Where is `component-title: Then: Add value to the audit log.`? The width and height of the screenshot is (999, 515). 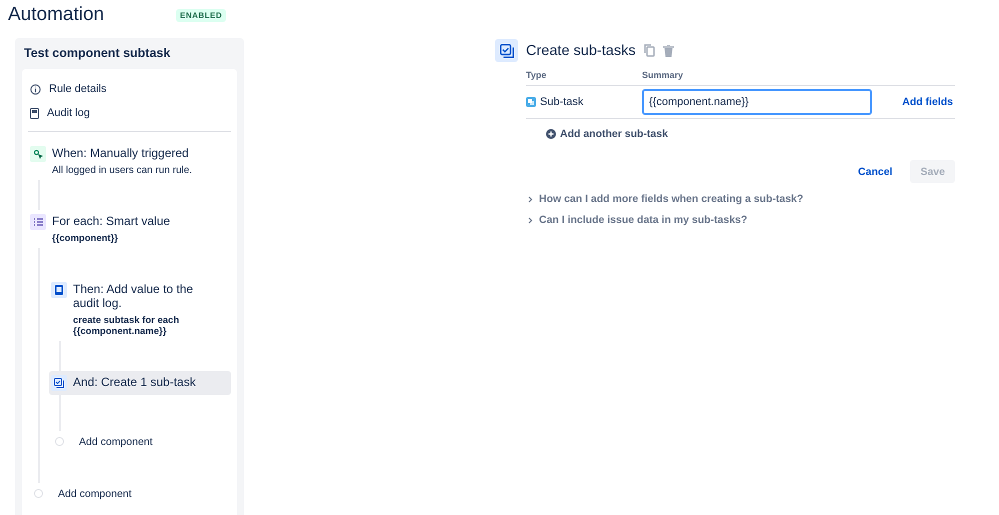 component-title: Then: Add value to the audit log. is located at coordinates (133, 296).